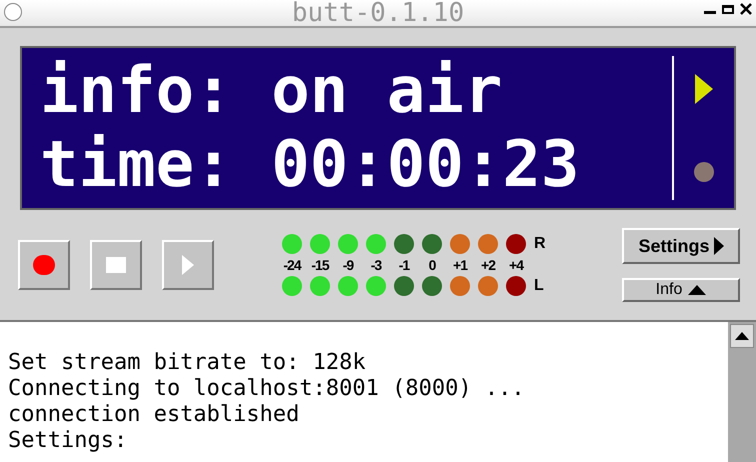 The height and width of the screenshot is (462, 756). Describe the element at coordinates (13, 12) in the screenshot. I see `window-menu-icon` at that location.